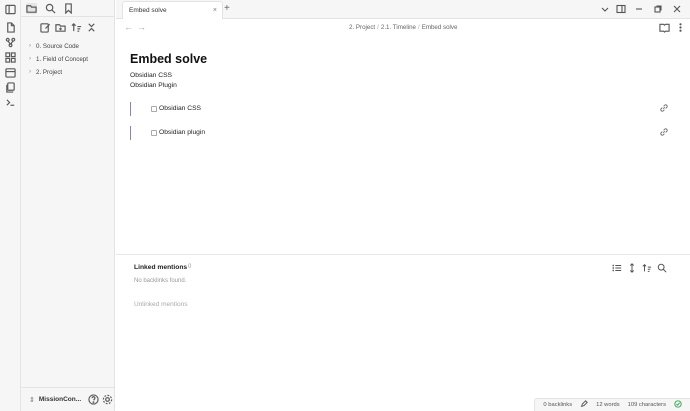 This screenshot has width=690, height=411. I want to click on tree-item-label: 1. Field of Concept, so click(62, 59).